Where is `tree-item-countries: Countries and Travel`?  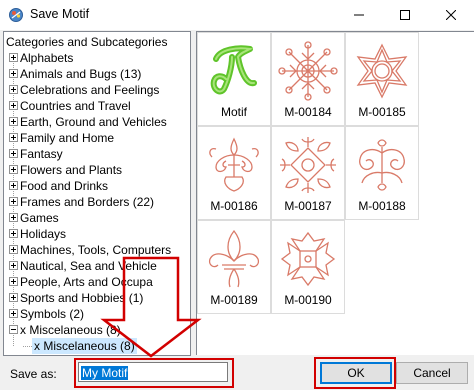
tree-item-countries: Countries and Travel is located at coordinates (97, 106).